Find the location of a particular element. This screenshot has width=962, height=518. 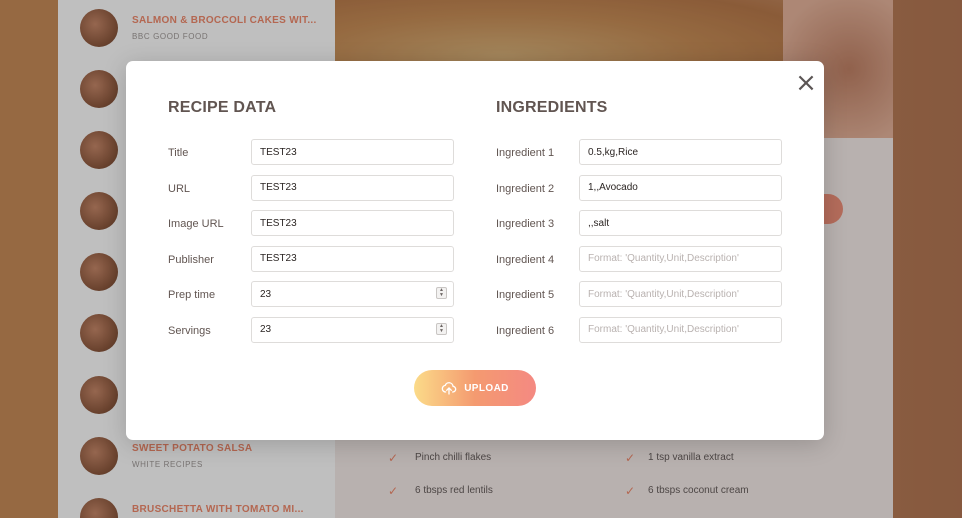

ingredient-4-input is located at coordinates (680, 258).